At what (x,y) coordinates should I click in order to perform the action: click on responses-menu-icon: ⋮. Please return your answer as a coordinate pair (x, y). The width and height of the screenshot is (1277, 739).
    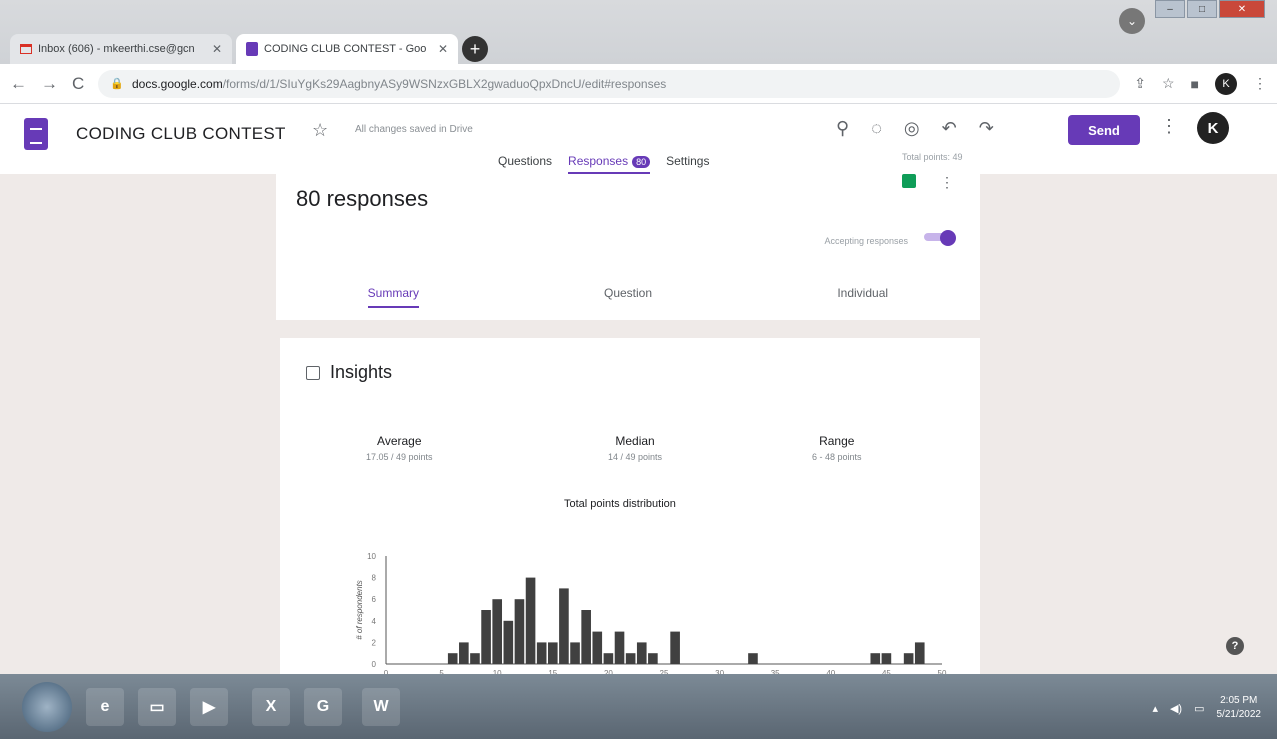
    Looking at the image, I should click on (947, 182).